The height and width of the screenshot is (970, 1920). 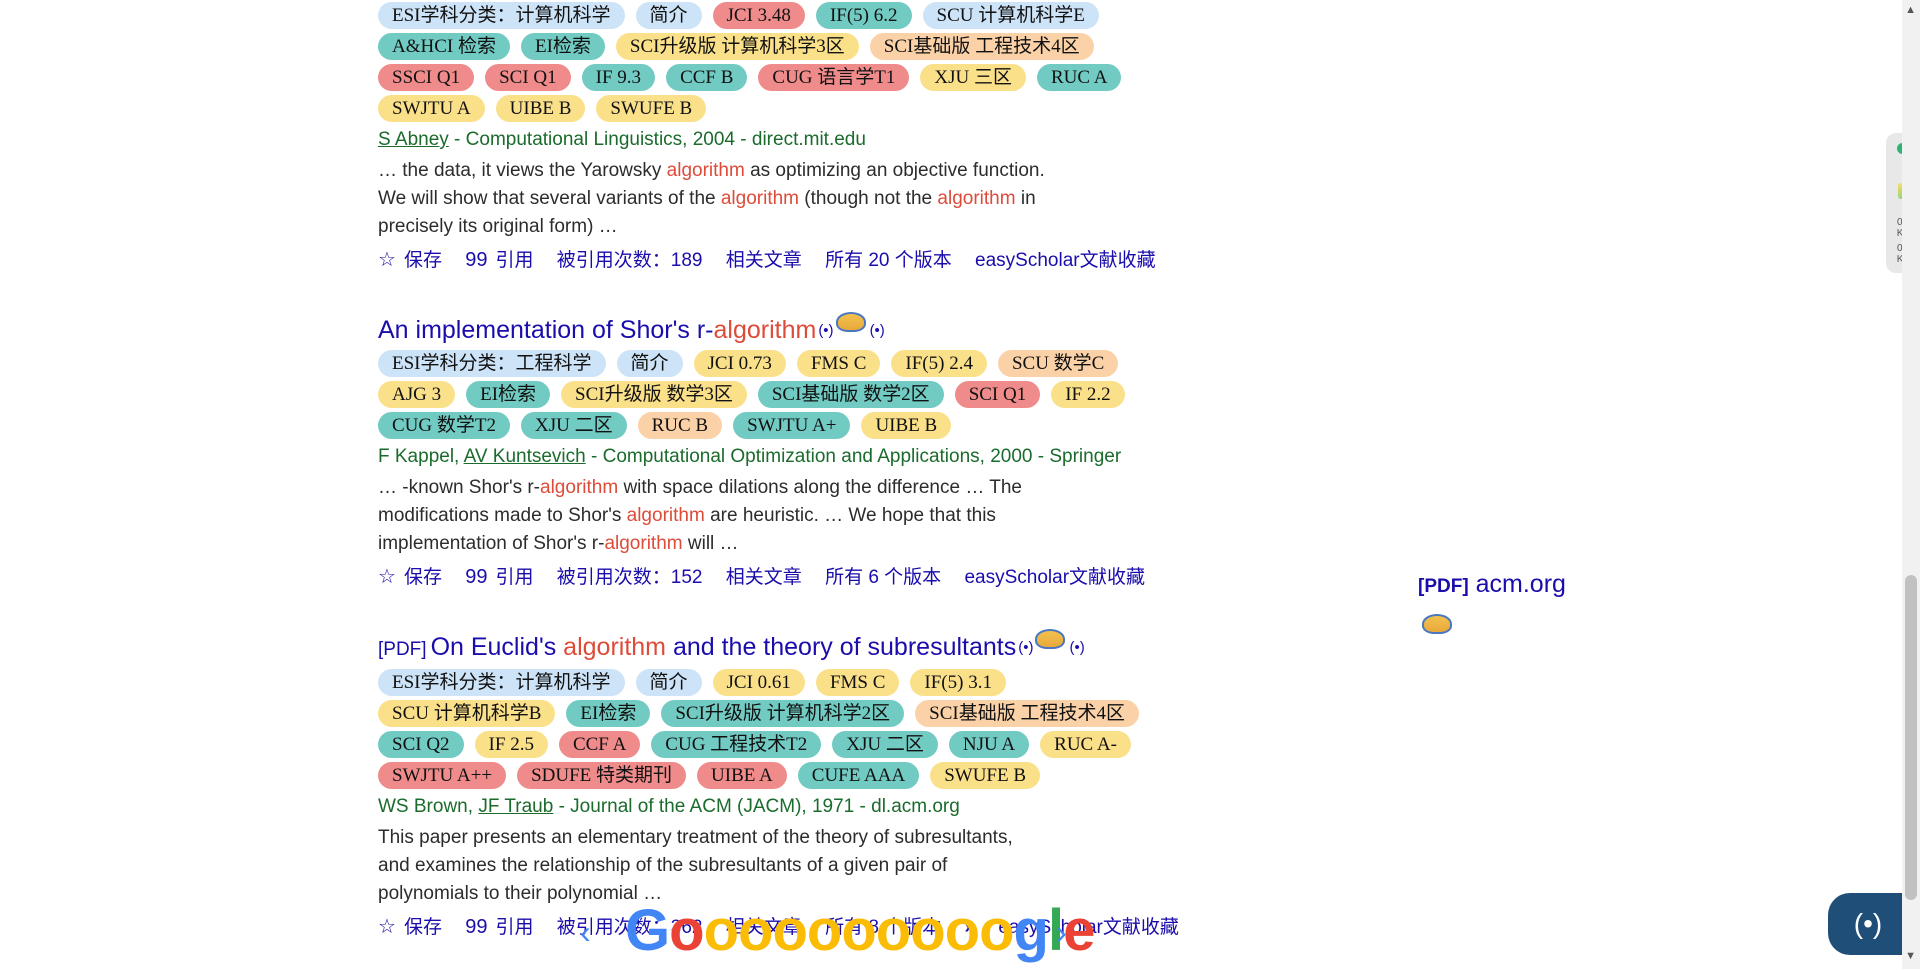 I want to click on journal-badge: CCF A, so click(x=599, y=744).